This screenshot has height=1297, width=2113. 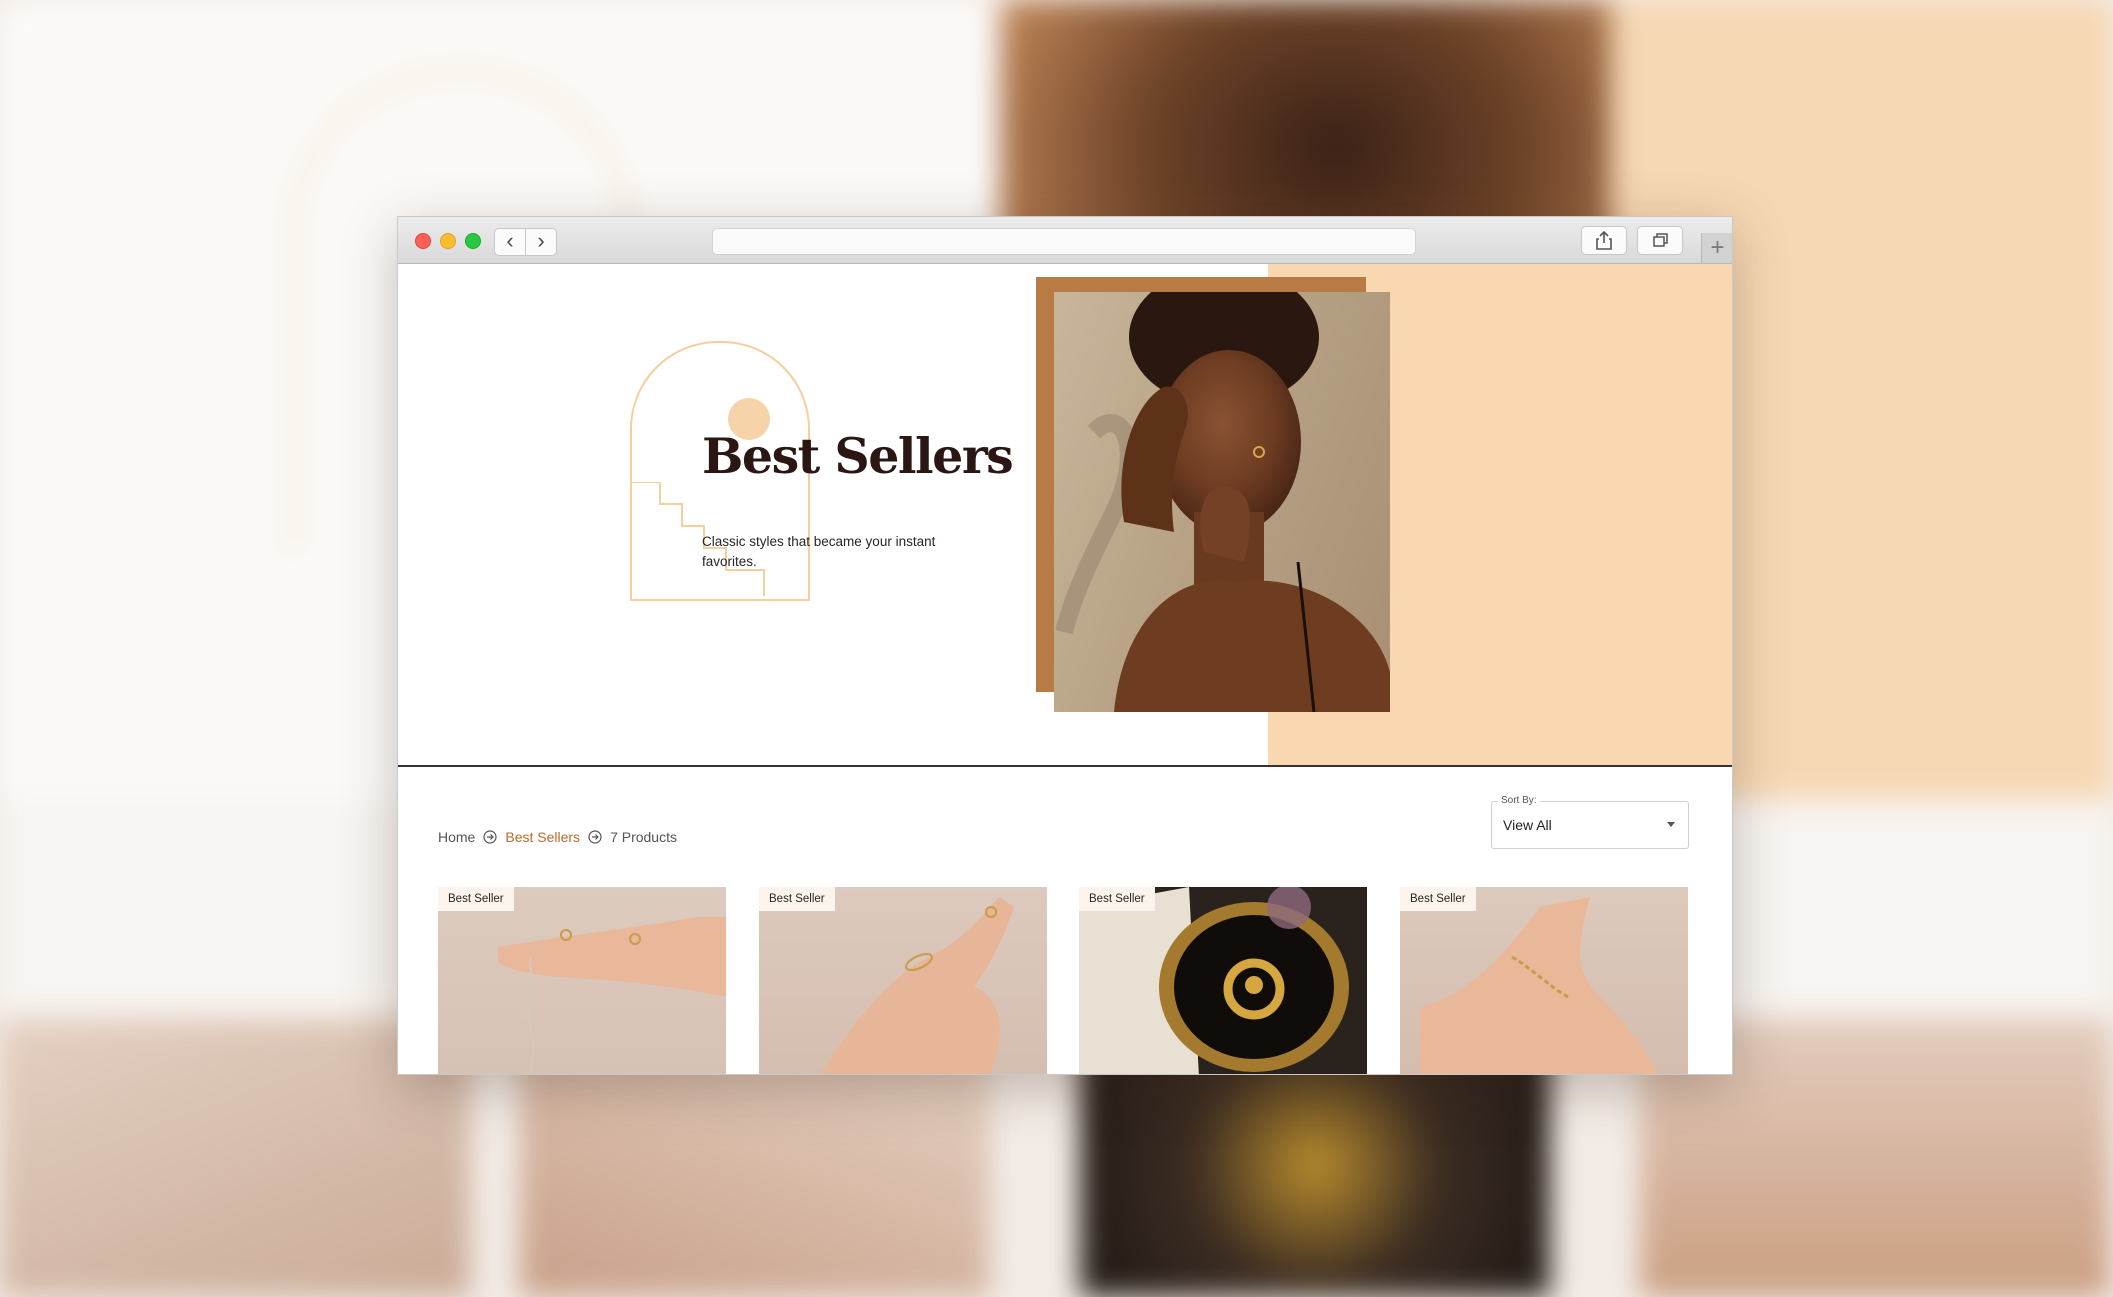 What do you see at coordinates (1527, 825) in the screenshot?
I see `sort-value: View All` at bounding box center [1527, 825].